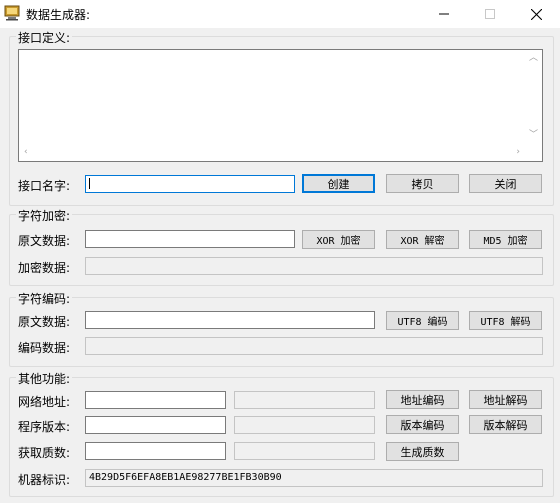  Describe the element at coordinates (280, 14) in the screenshot. I see `title-bar: 数据生成器:` at that location.